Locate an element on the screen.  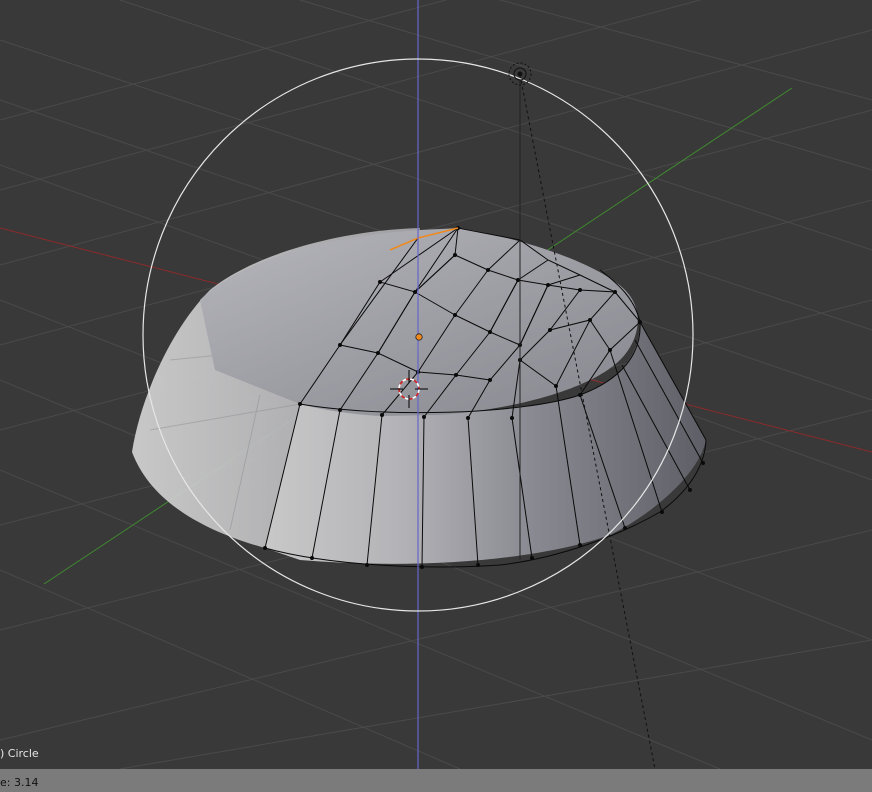
object-name-label: ) Circle is located at coordinates (19, 753).